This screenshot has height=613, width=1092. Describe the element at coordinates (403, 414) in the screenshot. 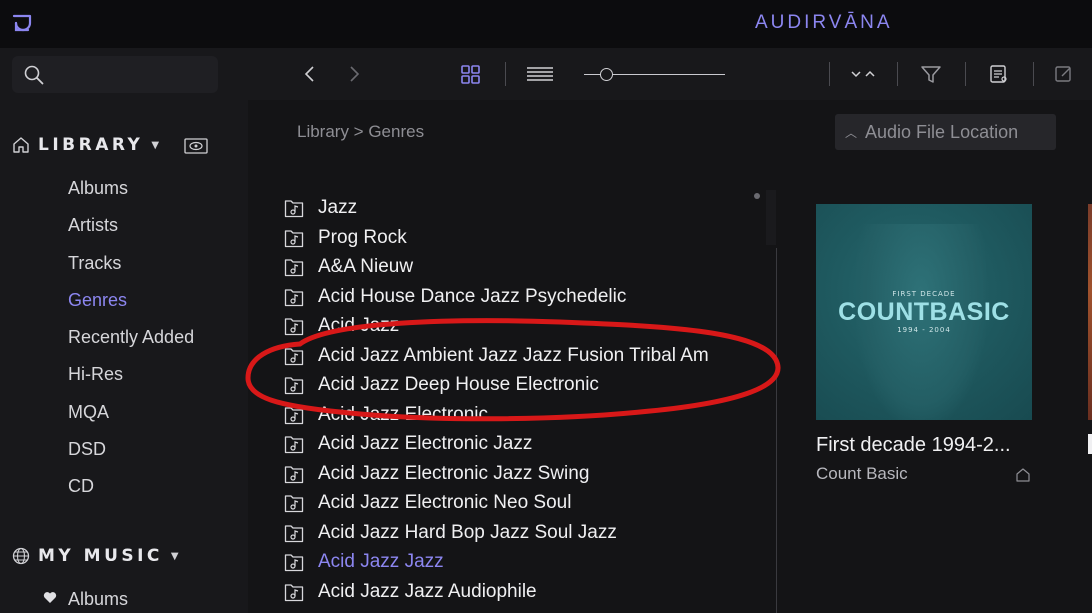

I see `genre-name: Acid Jazz Electronic` at that location.